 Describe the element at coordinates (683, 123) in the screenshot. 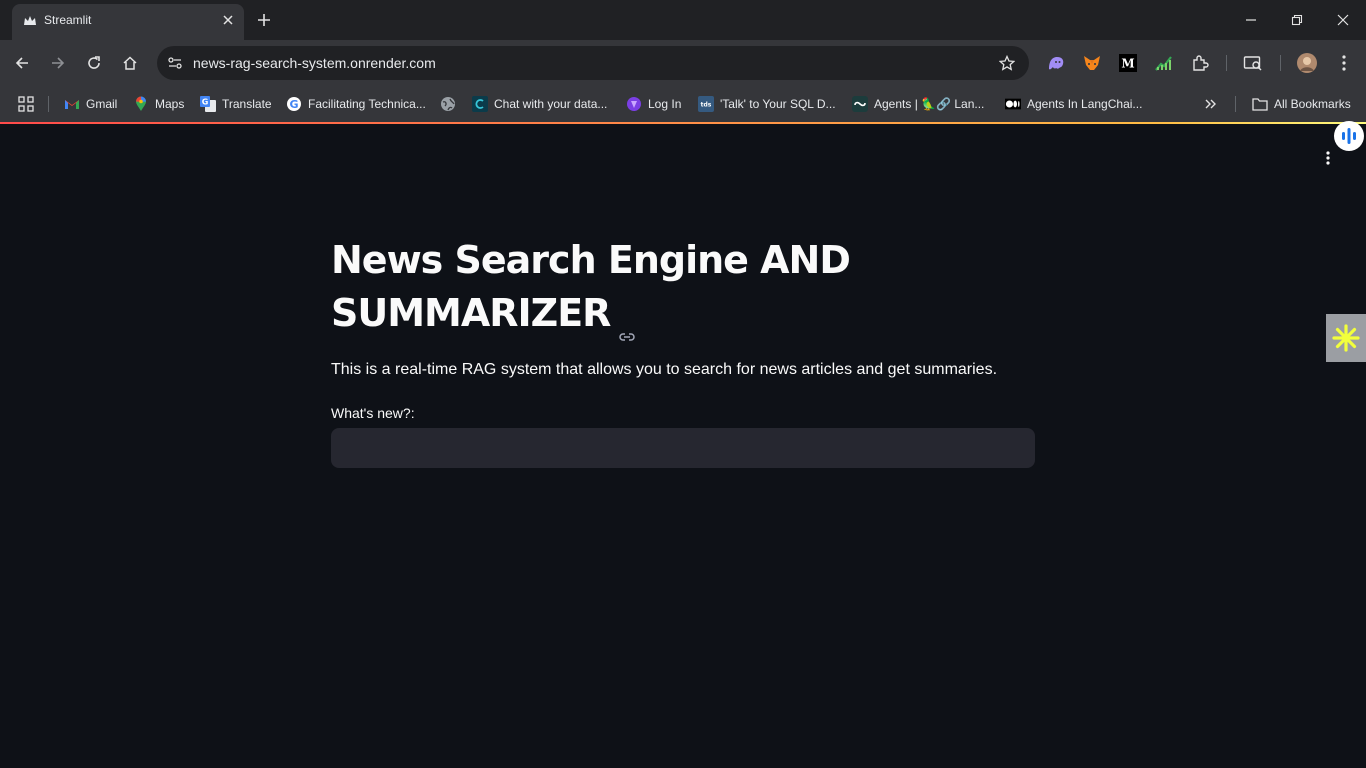

I see `streamlit-decoration-bar` at that location.